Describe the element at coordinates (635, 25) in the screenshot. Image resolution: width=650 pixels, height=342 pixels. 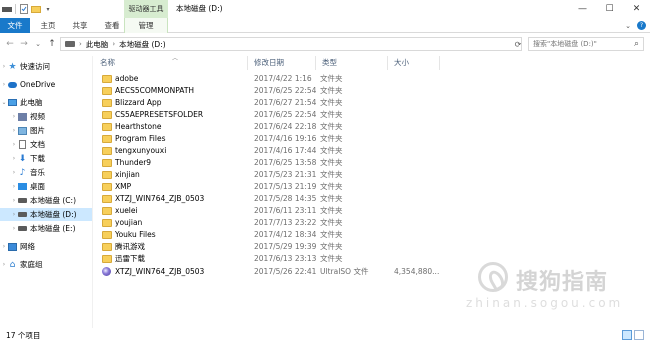
I see `ribbon-right-controls: ⌄ ?` at that location.